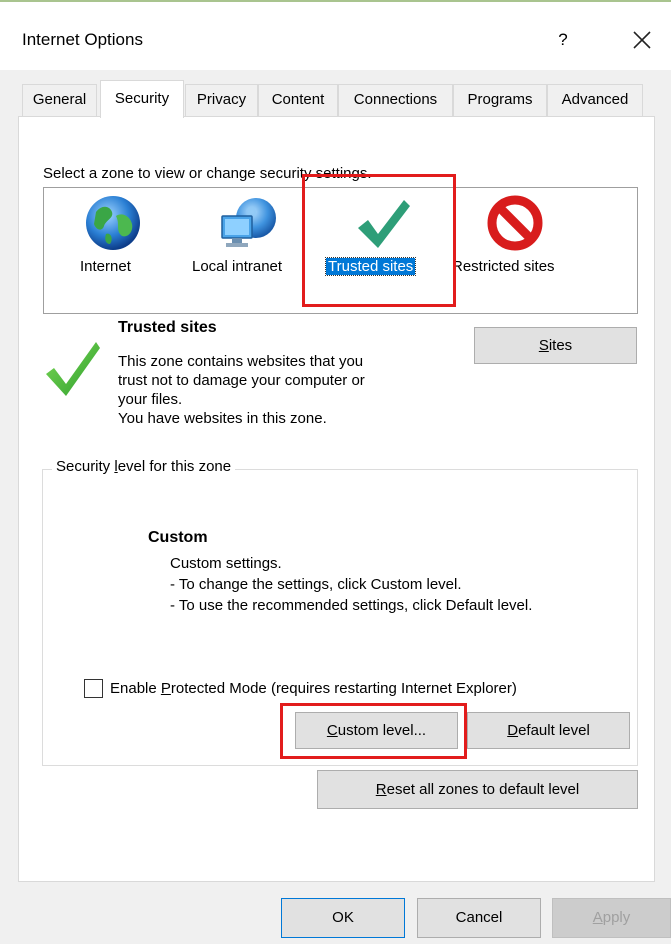 The height and width of the screenshot is (944, 671). I want to click on zone-local-intranet-label: Local intranet, so click(237, 266).